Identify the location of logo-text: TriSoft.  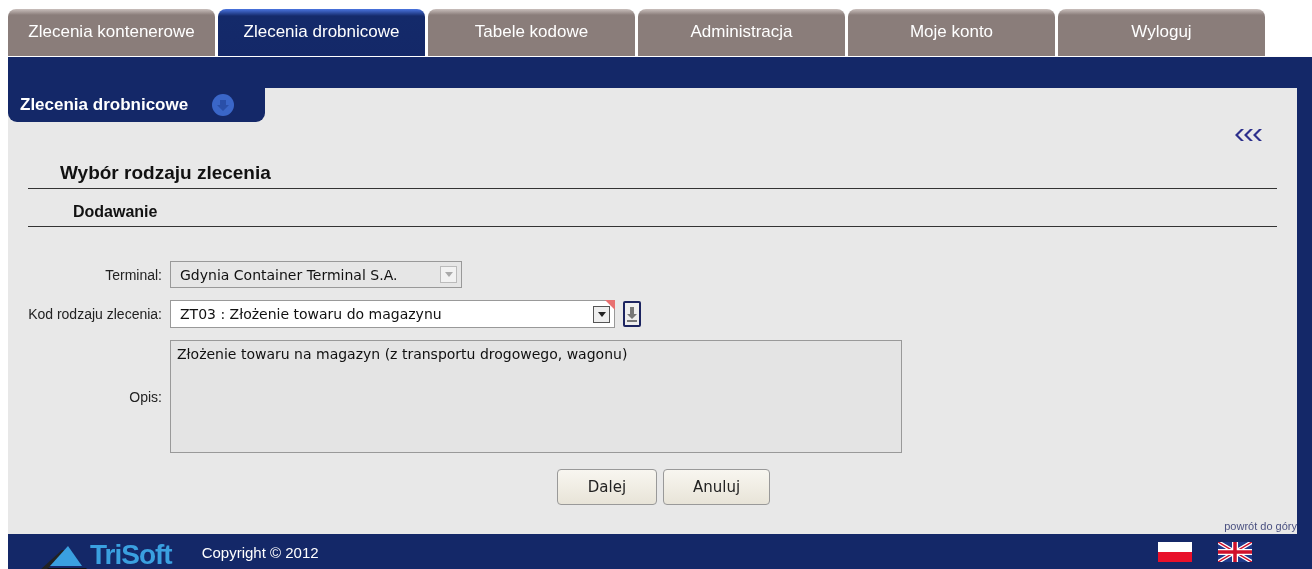
(131, 554).